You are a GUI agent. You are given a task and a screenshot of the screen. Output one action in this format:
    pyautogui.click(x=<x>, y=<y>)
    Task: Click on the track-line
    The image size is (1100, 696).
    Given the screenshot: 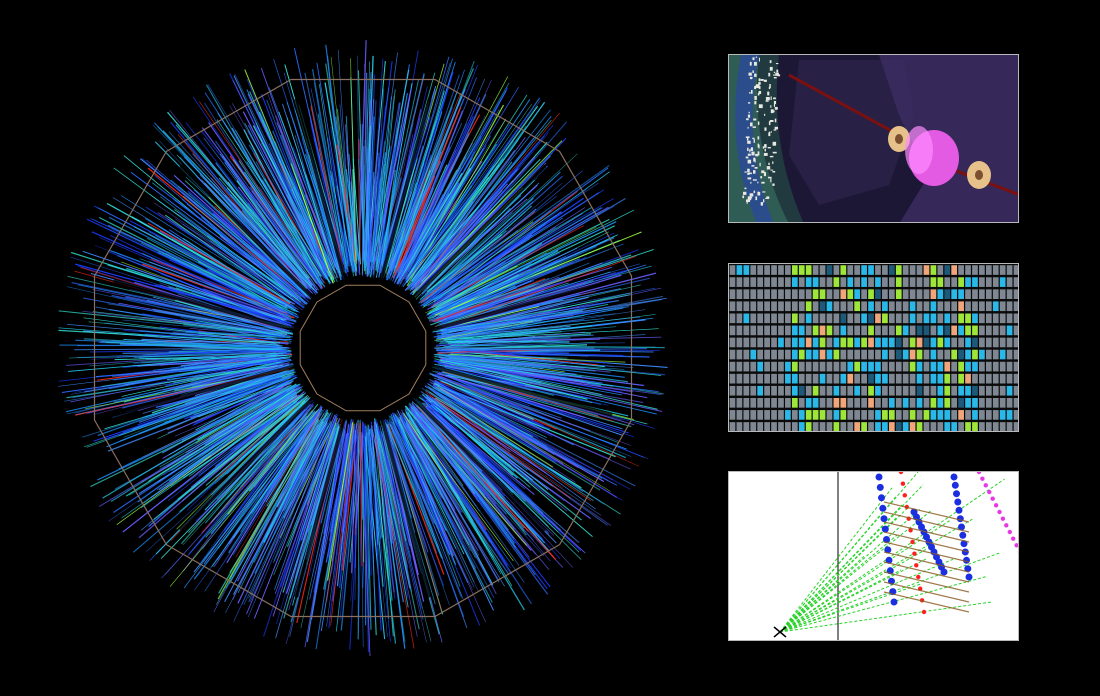 What is the action you would take?
    pyautogui.click(x=866, y=595)
    